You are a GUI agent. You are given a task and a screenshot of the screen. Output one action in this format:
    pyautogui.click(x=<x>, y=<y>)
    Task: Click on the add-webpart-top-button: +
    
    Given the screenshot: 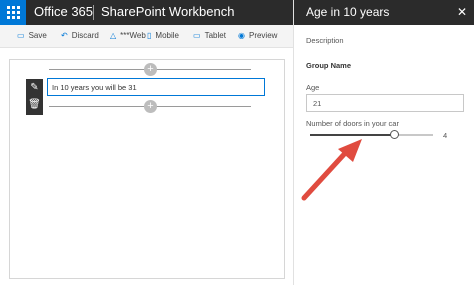 What is the action you would take?
    pyautogui.click(x=150, y=69)
    